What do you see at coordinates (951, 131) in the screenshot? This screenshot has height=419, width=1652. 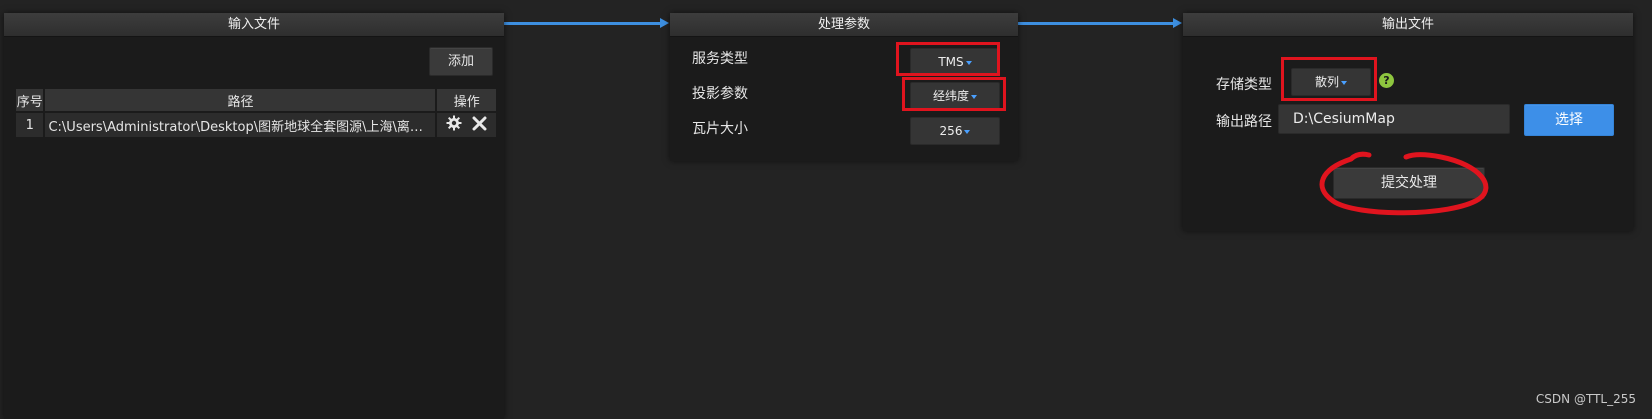 I see `tile-size-value: 256` at bounding box center [951, 131].